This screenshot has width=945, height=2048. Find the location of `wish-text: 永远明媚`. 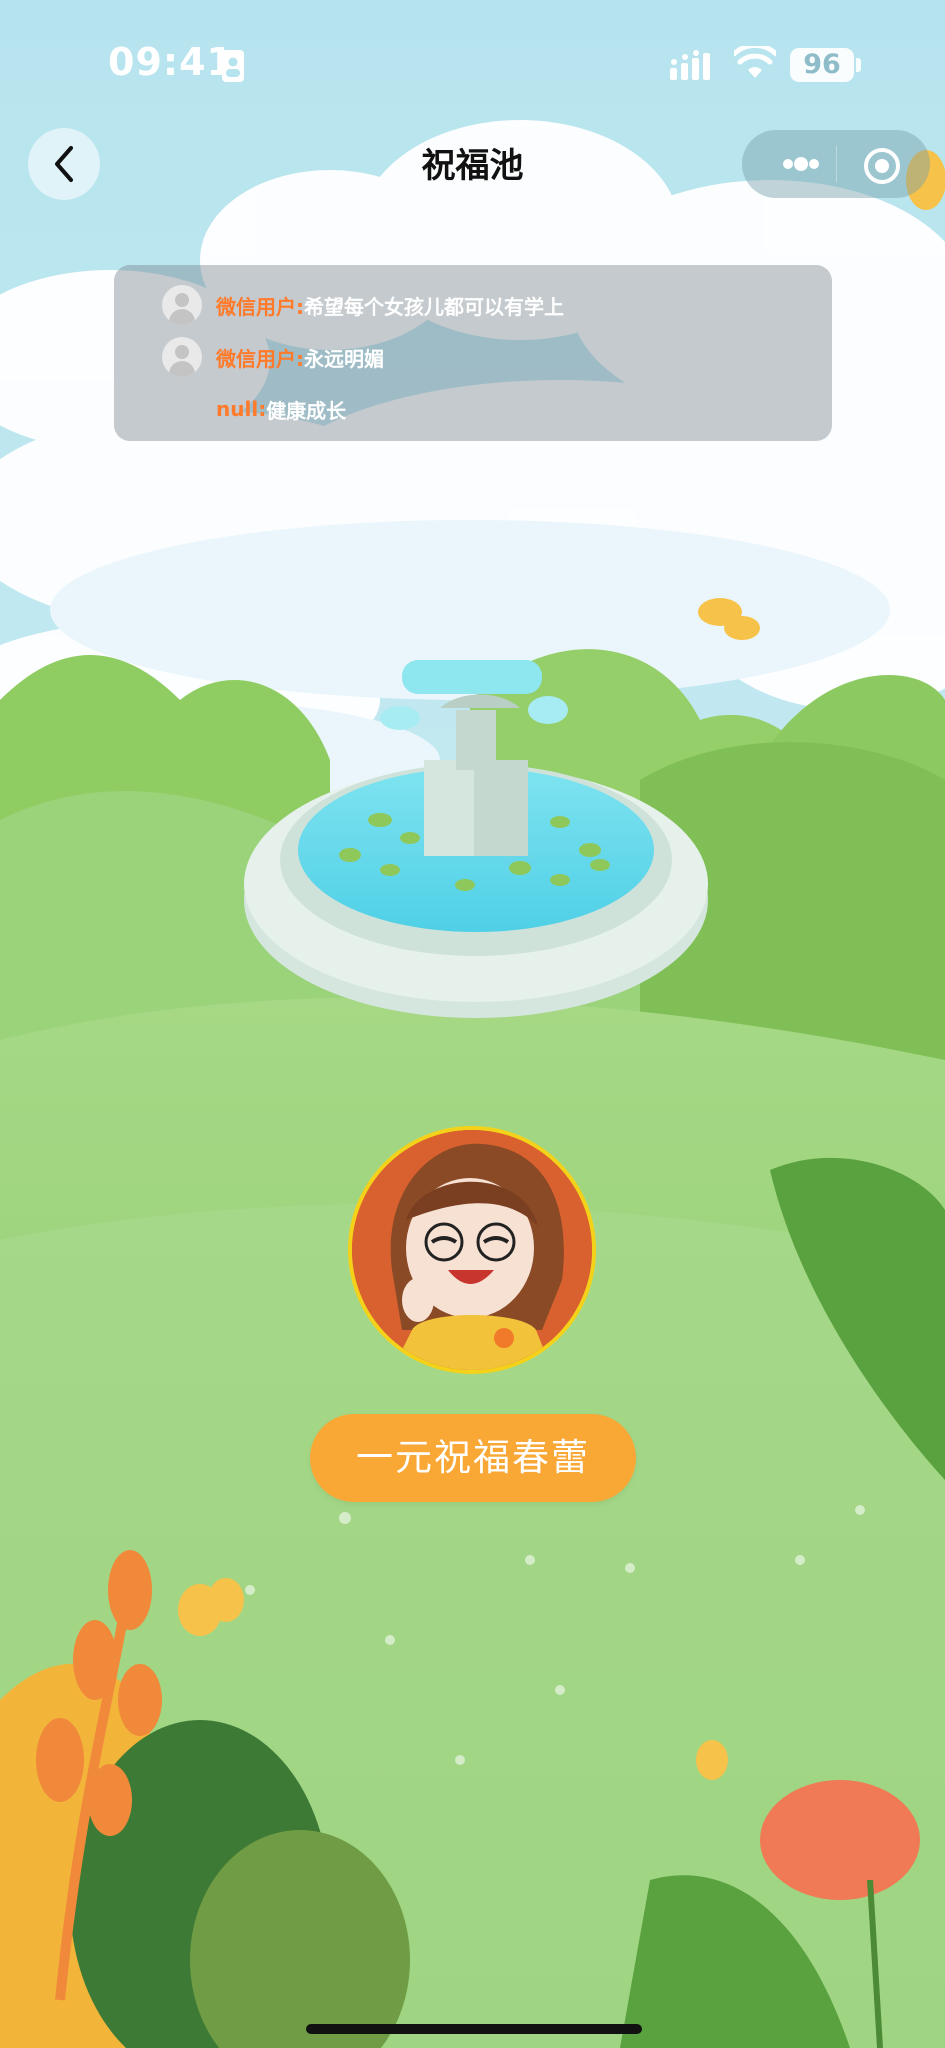

wish-text: 永远明媚 is located at coordinates (344, 358).